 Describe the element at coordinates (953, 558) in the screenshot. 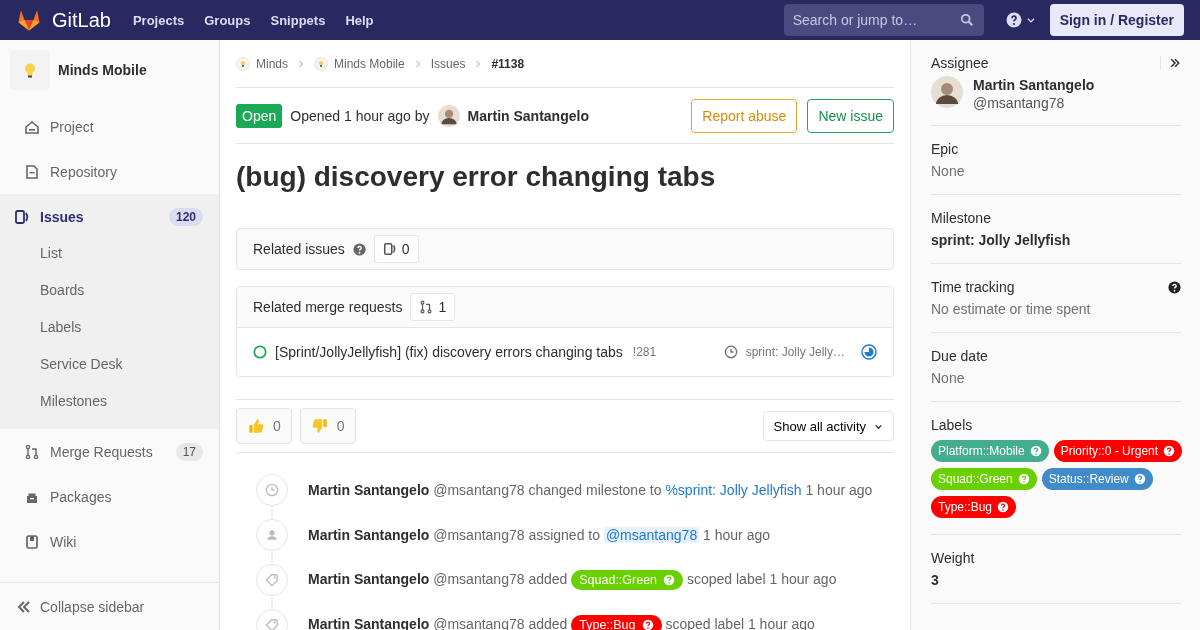

I see `block-title: Weight` at that location.